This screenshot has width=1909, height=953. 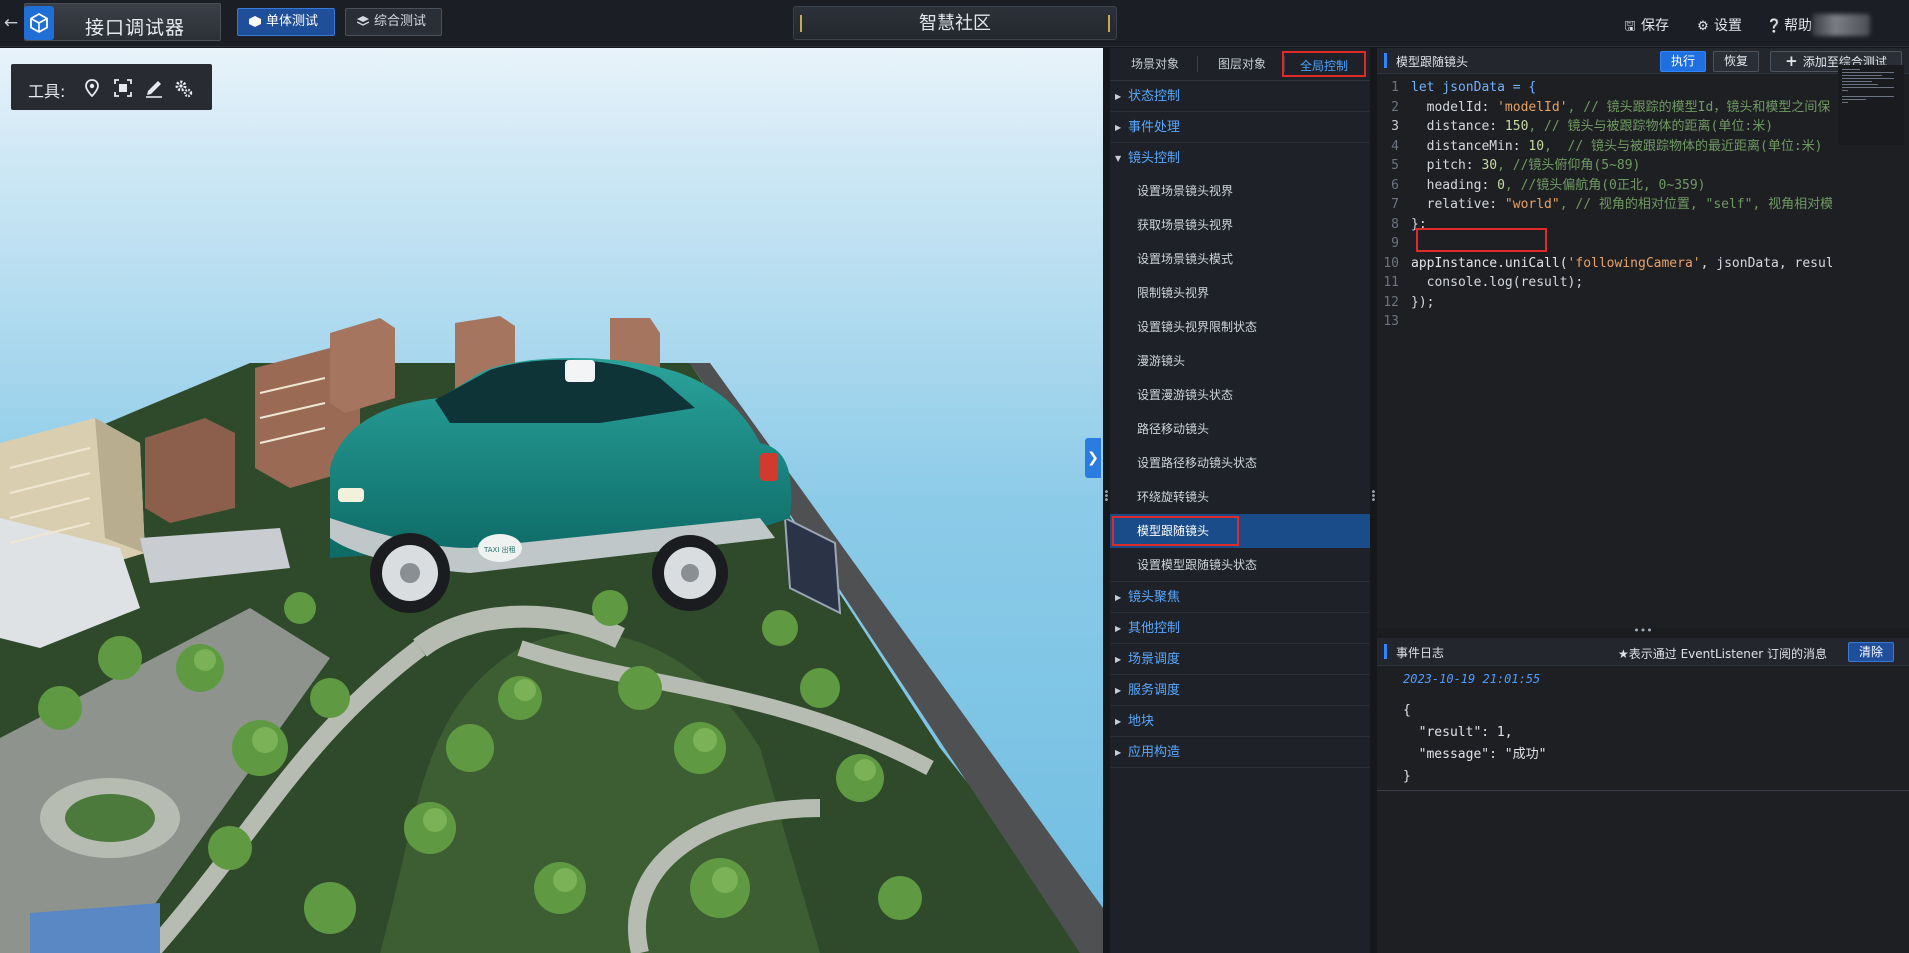 I want to click on line-number: 2, so click(x=1395, y=107).